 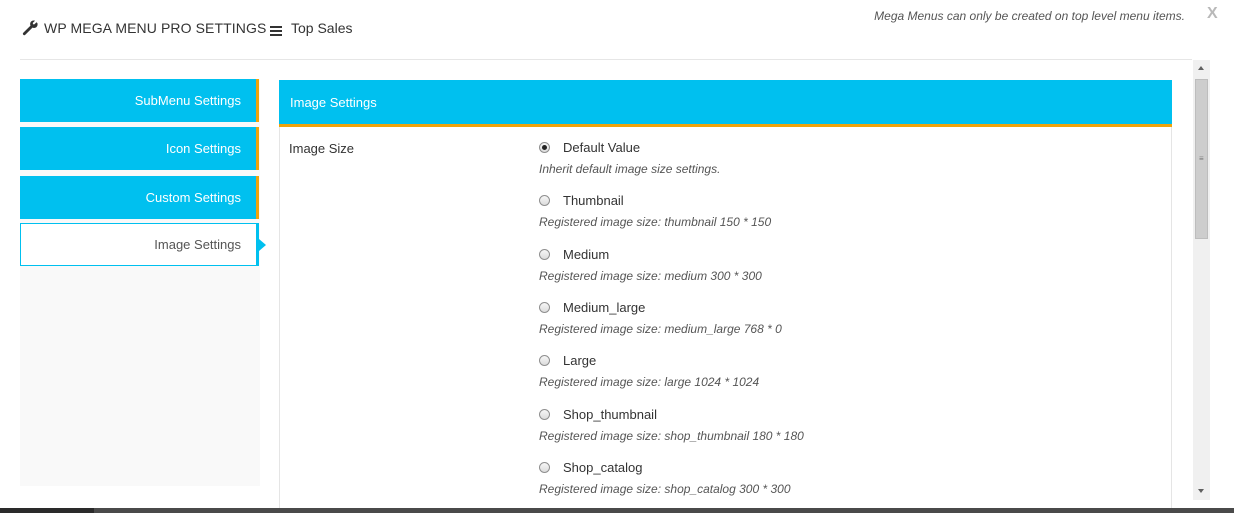 What do you see at coordinates (544, 307) in the screenshot?
I see `radio-medium-large` at bounding box center [544, 307].